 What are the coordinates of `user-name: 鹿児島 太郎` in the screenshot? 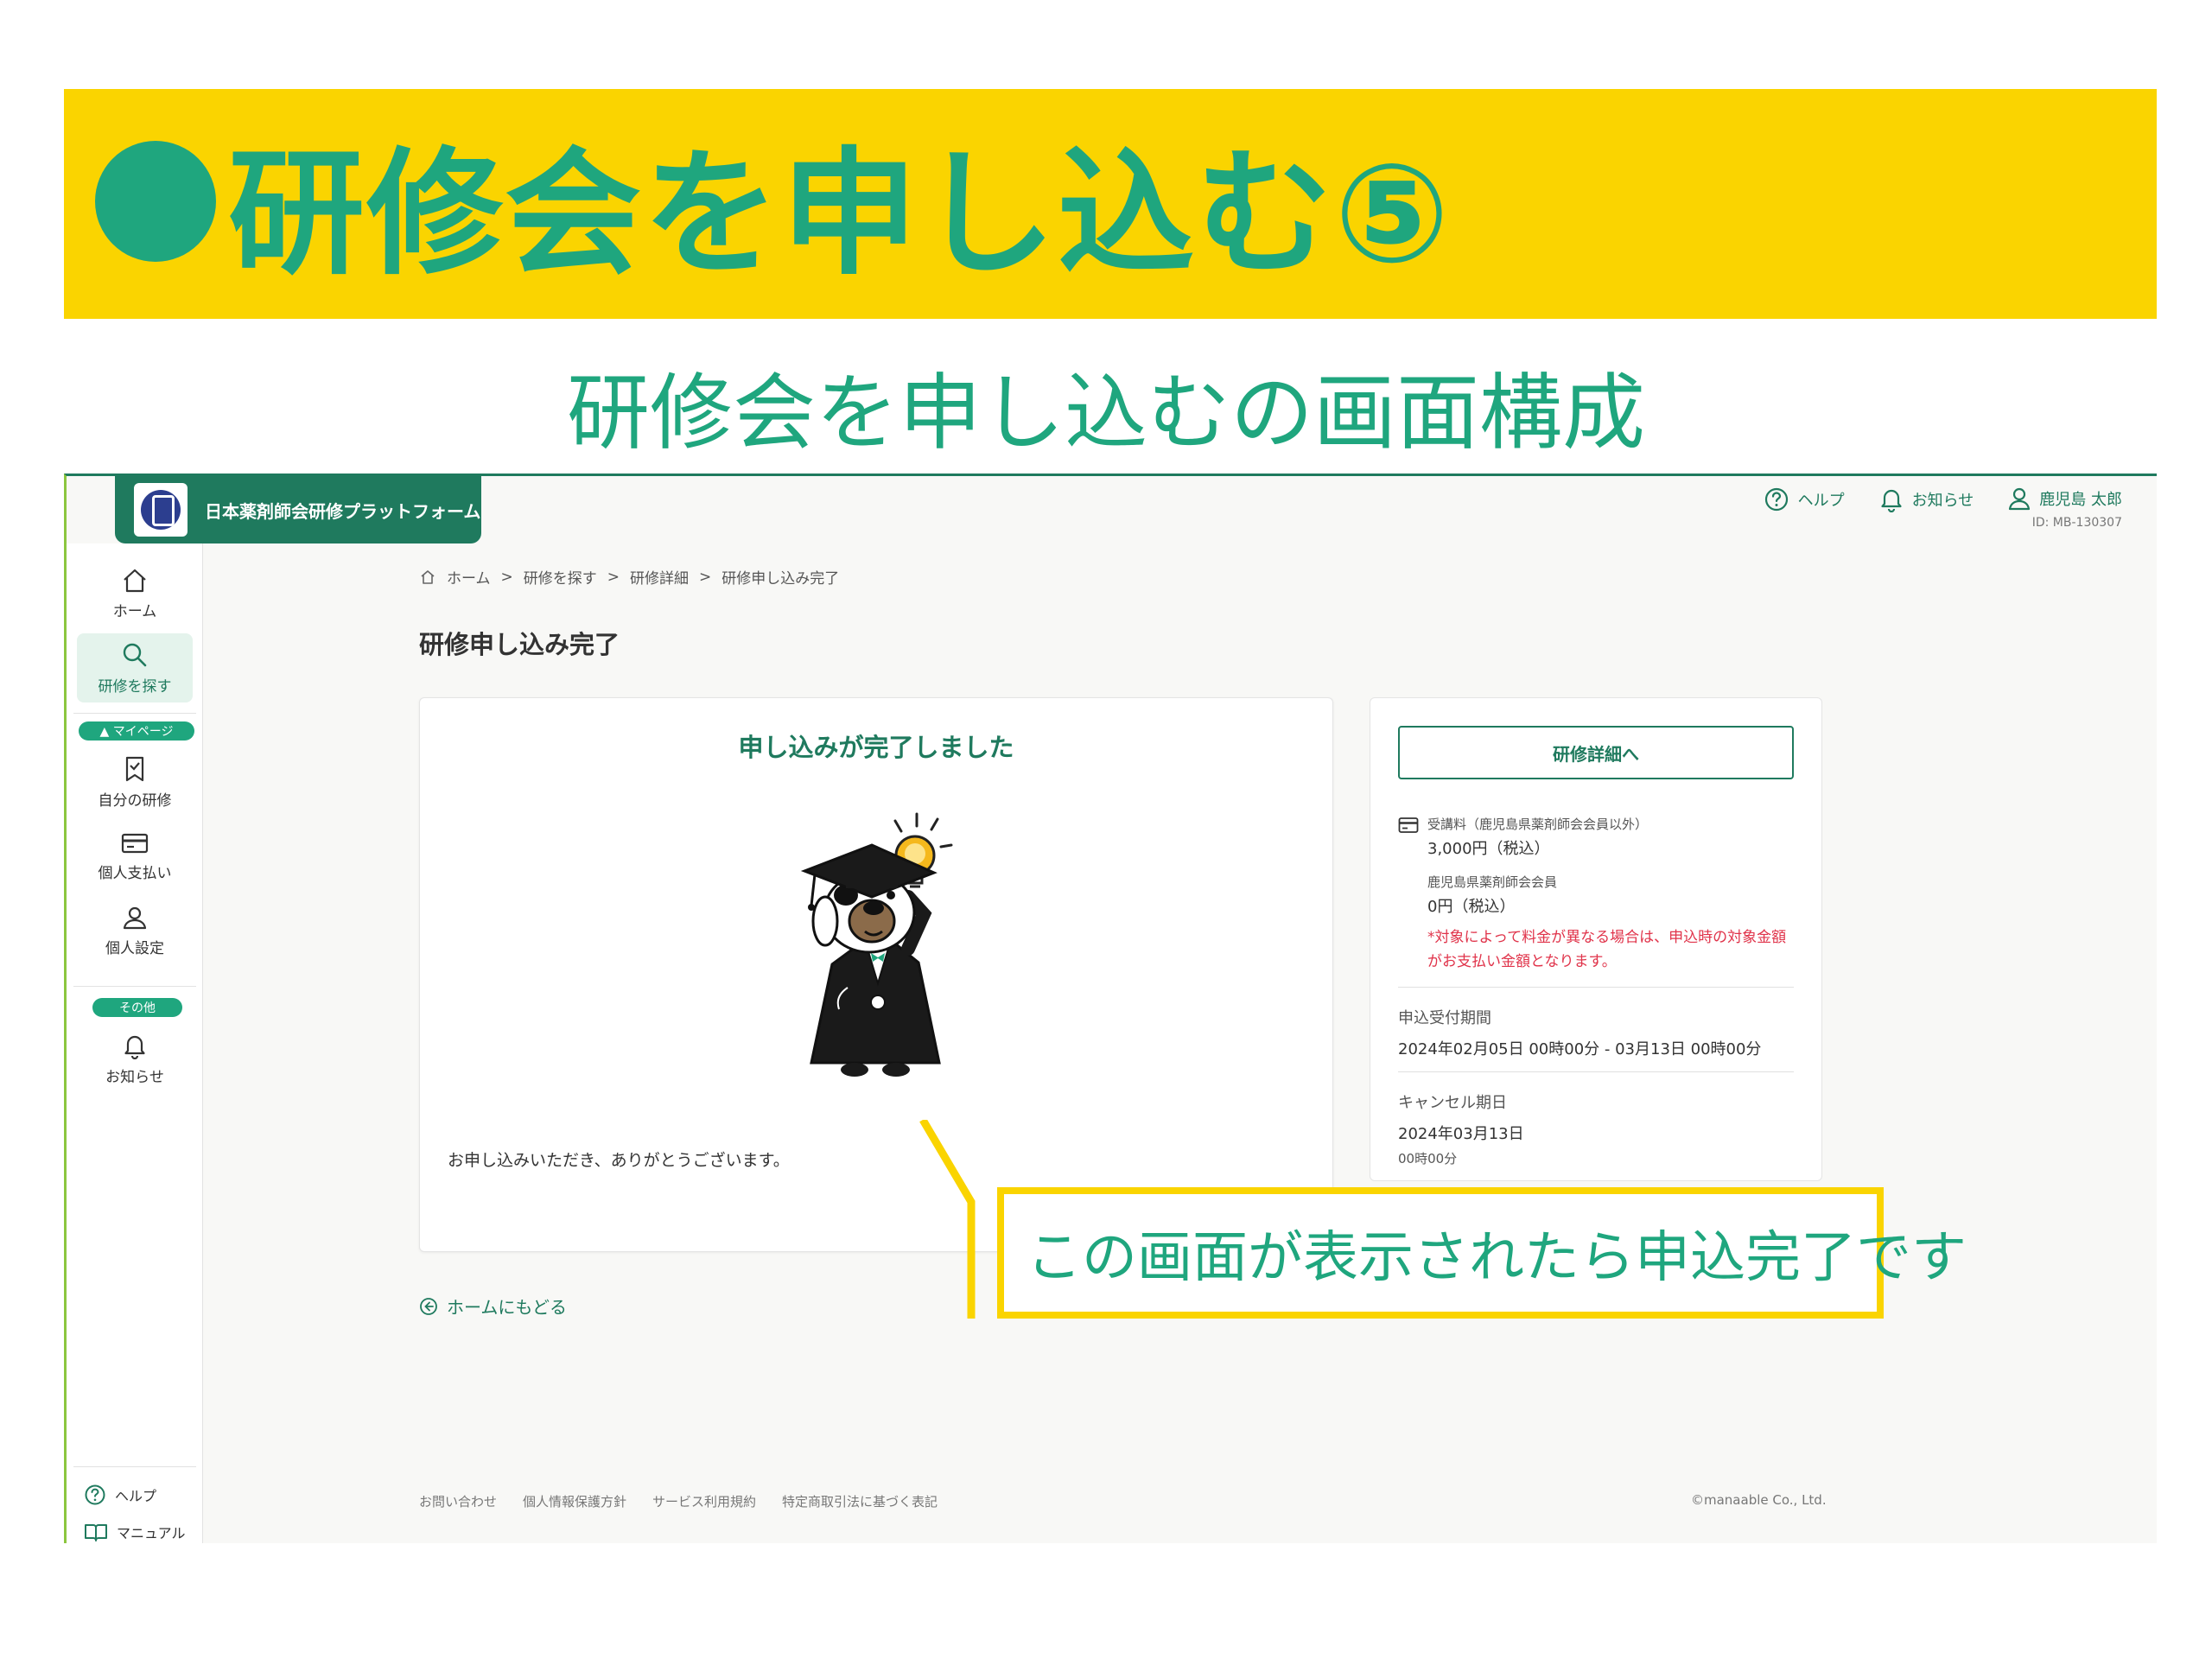 It's located at (2080, 500).